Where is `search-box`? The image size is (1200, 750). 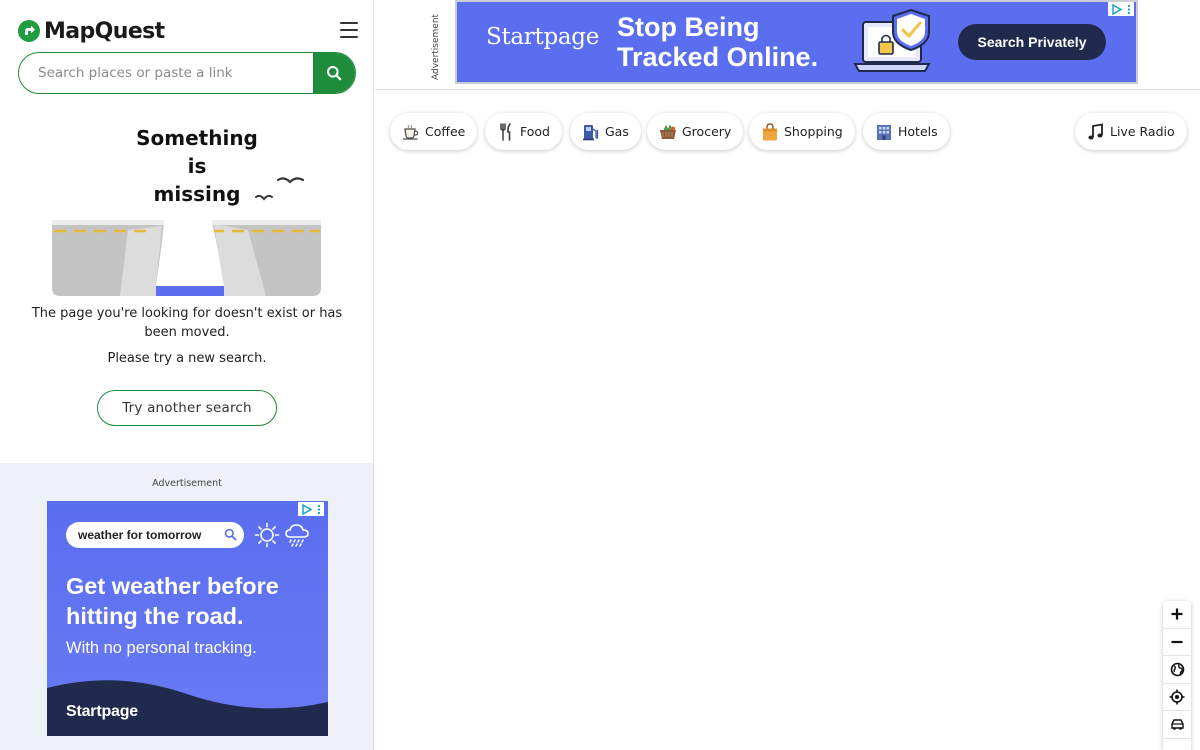 search-box is located at coordinates (187, 73).